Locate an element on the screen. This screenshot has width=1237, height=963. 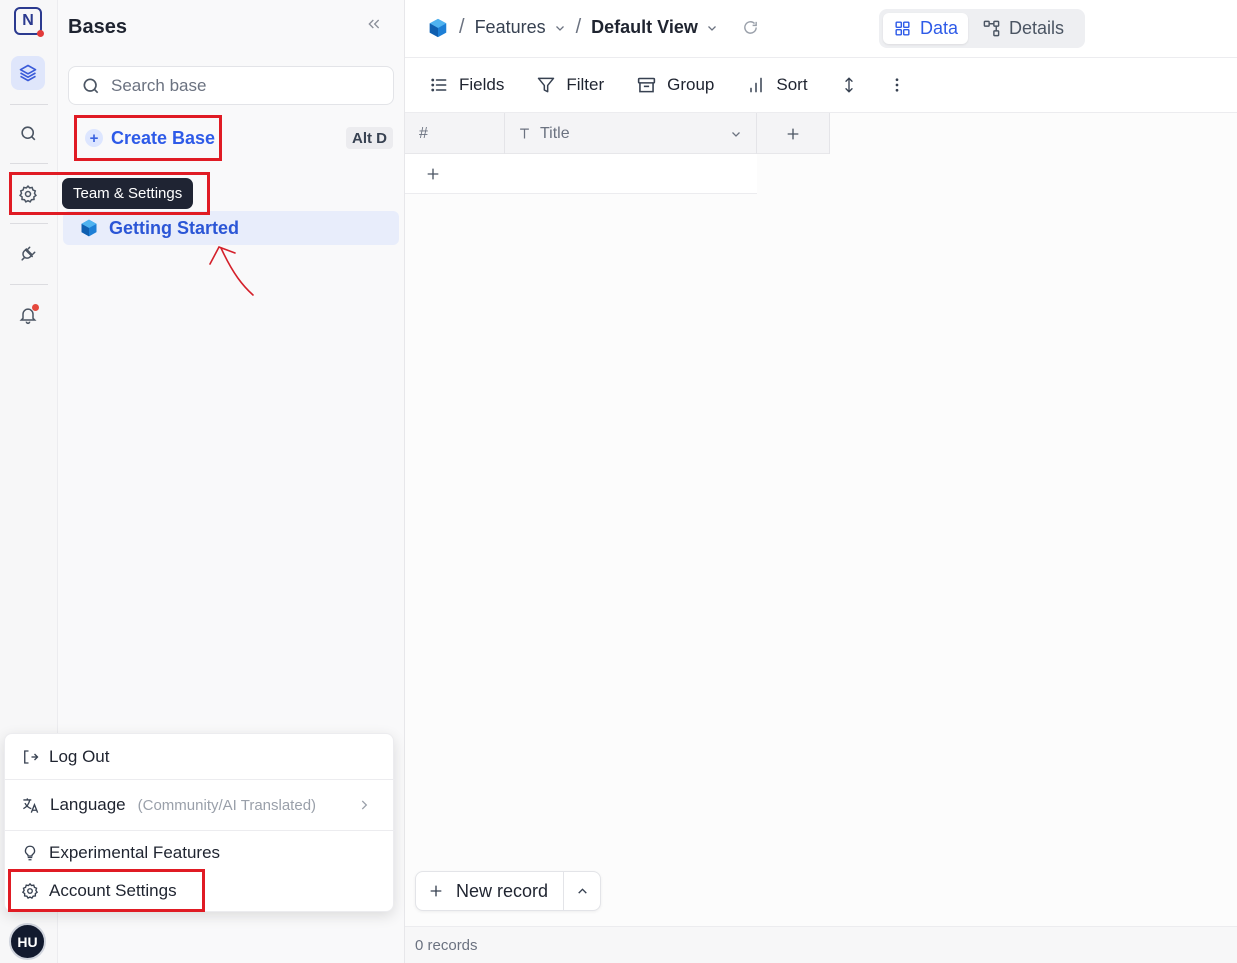
create-base-label: Create Base is located at coordinates (163, 137).